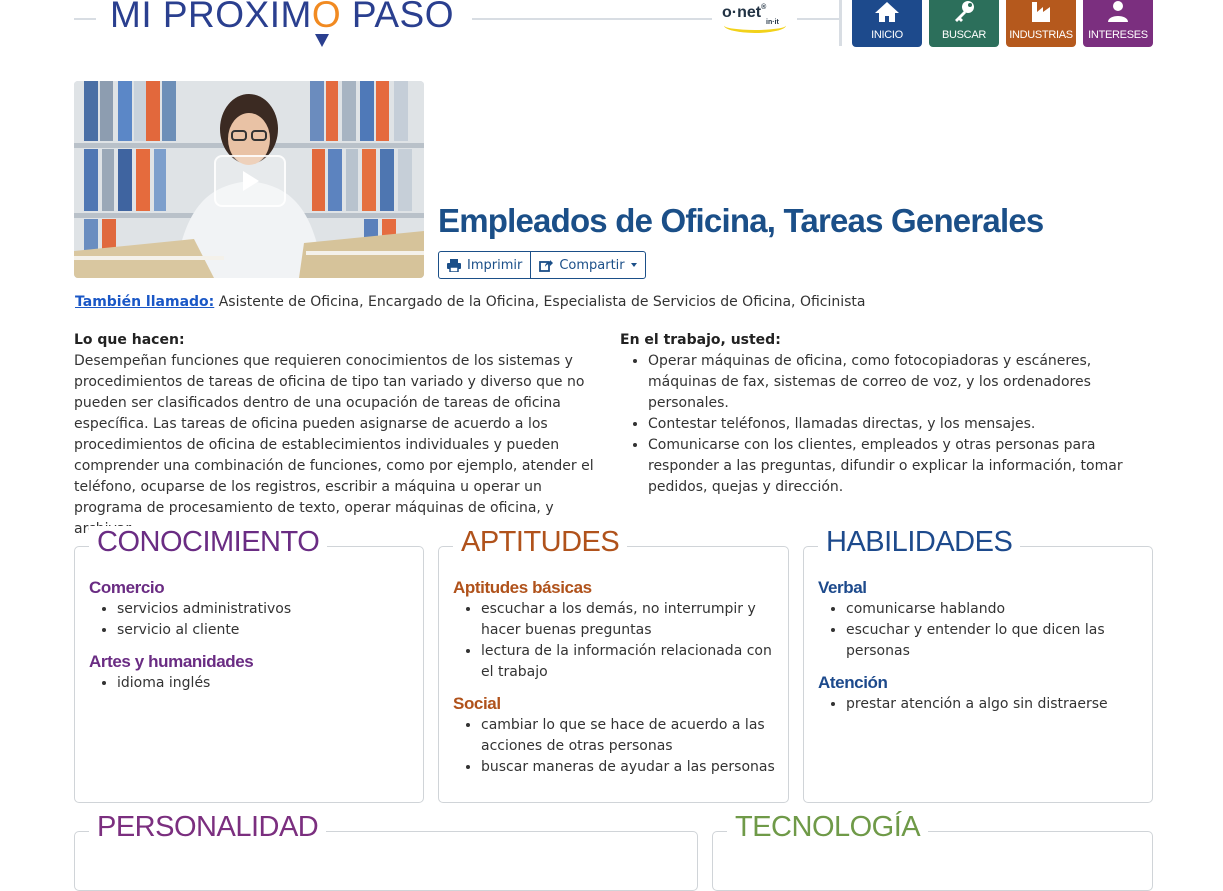 This screenshot has height=891, width=1223. Describe the element at coordinates (633, 265) in the screenshot. I see `caret-down-icon` at that location.